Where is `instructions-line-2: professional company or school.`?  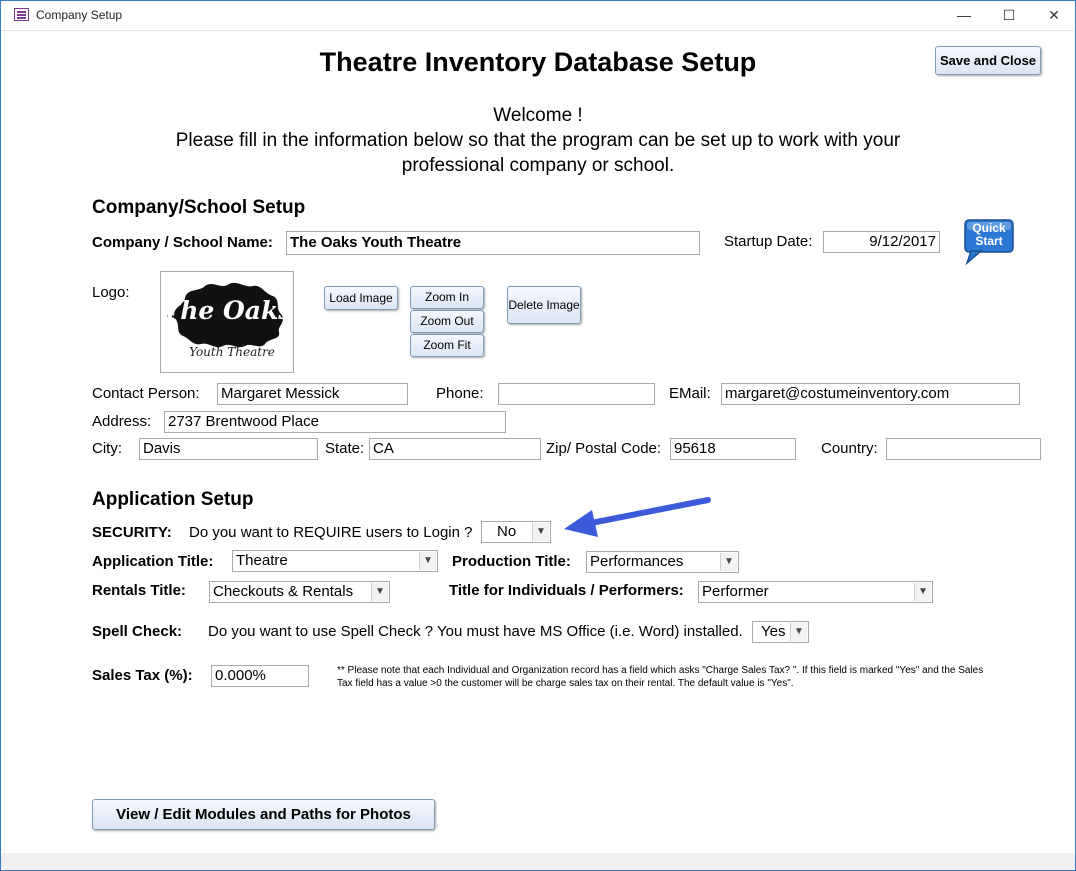
instructions-line-2: professional company or school. is located at coordinates (538, 165).